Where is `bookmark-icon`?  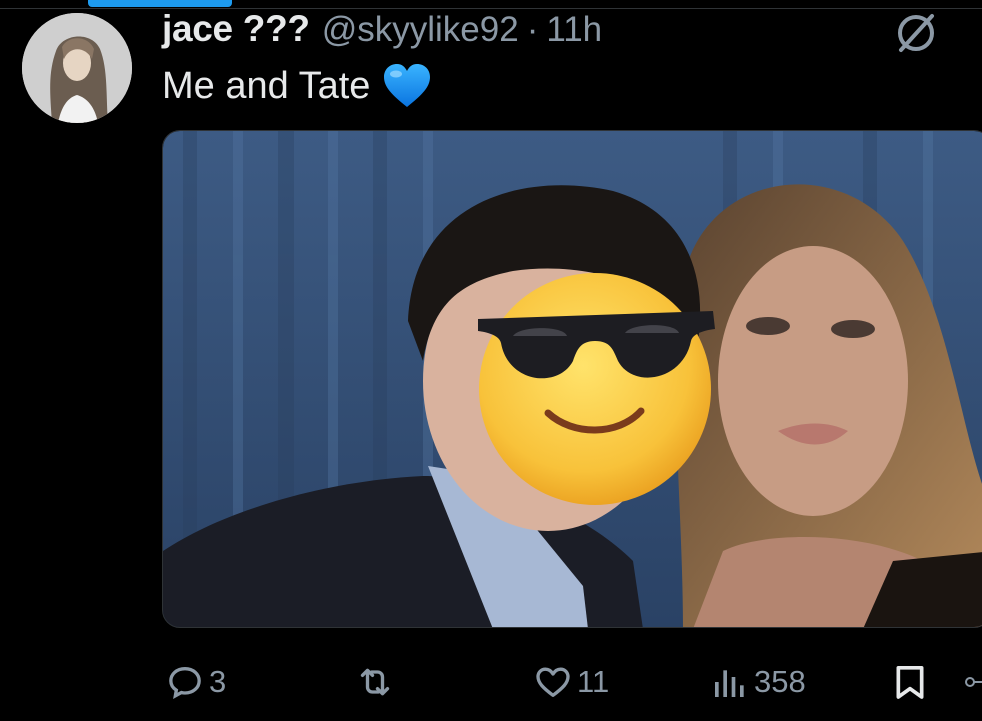 bookmark-icon is located at coordinates (910, 682).